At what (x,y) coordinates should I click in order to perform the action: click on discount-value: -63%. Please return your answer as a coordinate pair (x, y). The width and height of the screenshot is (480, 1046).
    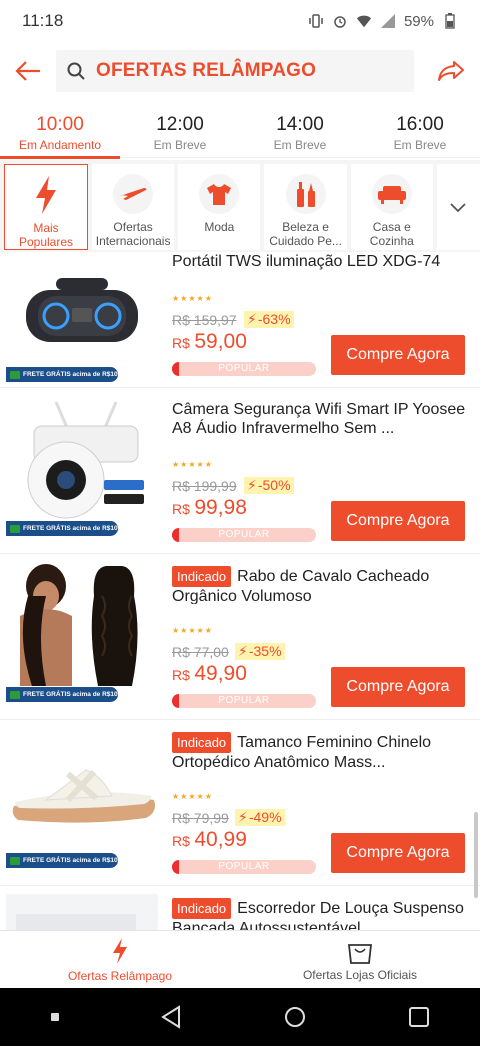
    Looking at the image, I should click on (274, 319).